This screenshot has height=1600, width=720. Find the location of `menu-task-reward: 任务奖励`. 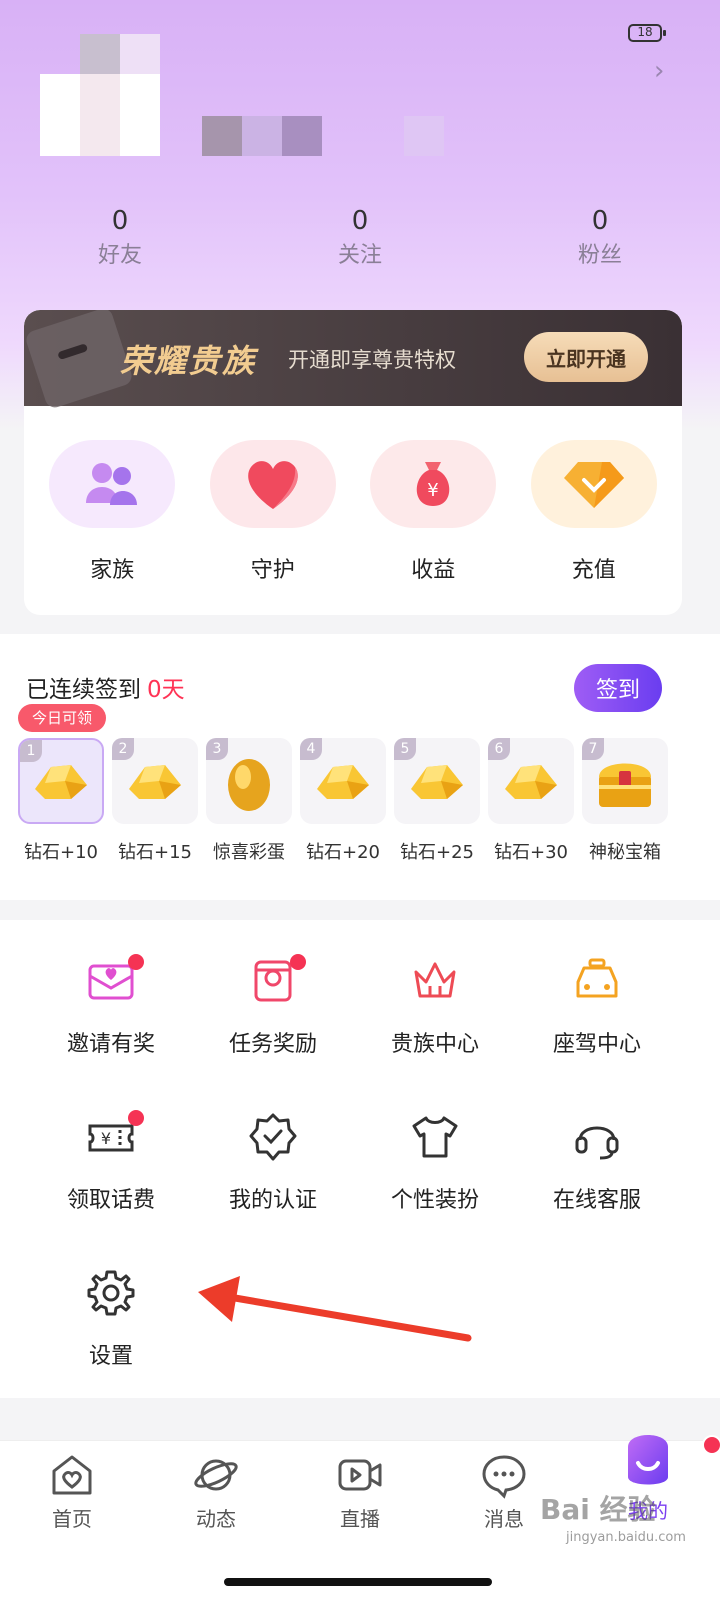

menu-task-reward: 任务奖励 is located at coordinates (273, 1033).